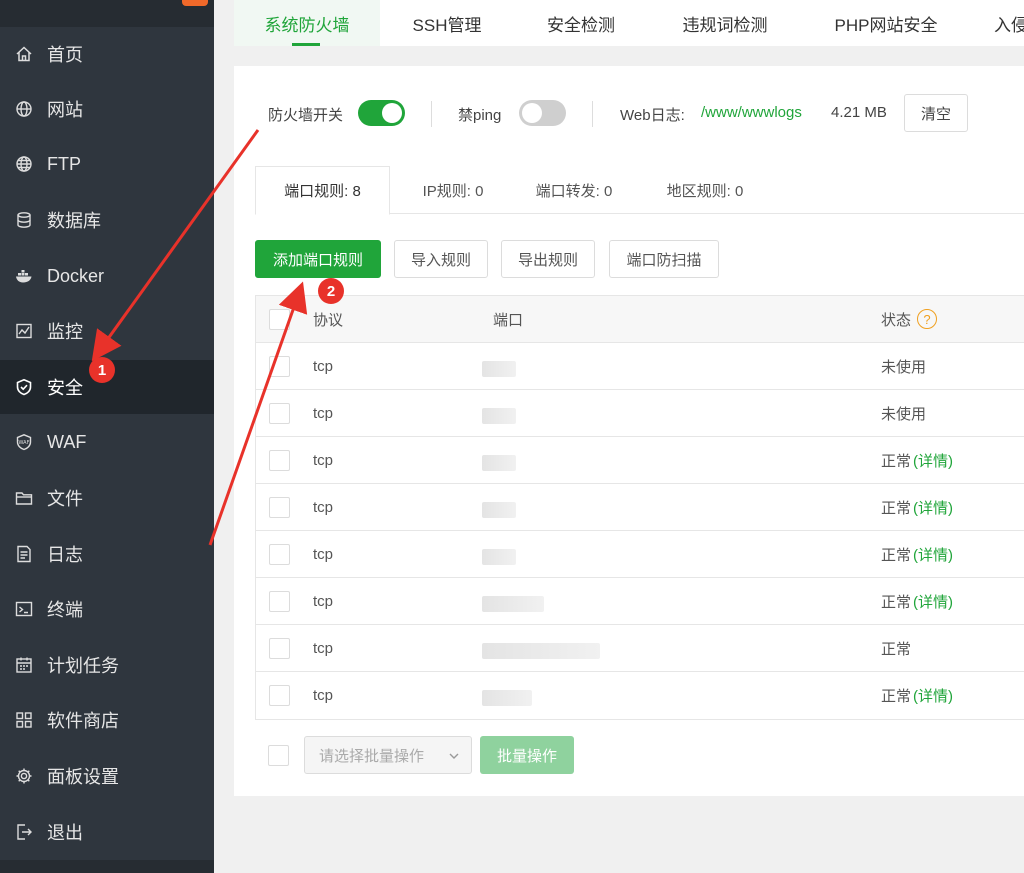 The image size is (1024, 873). Describe the element at coordinates (107, 54) in the screenshot. I see `sidebar-item-home: 首页` at that location.